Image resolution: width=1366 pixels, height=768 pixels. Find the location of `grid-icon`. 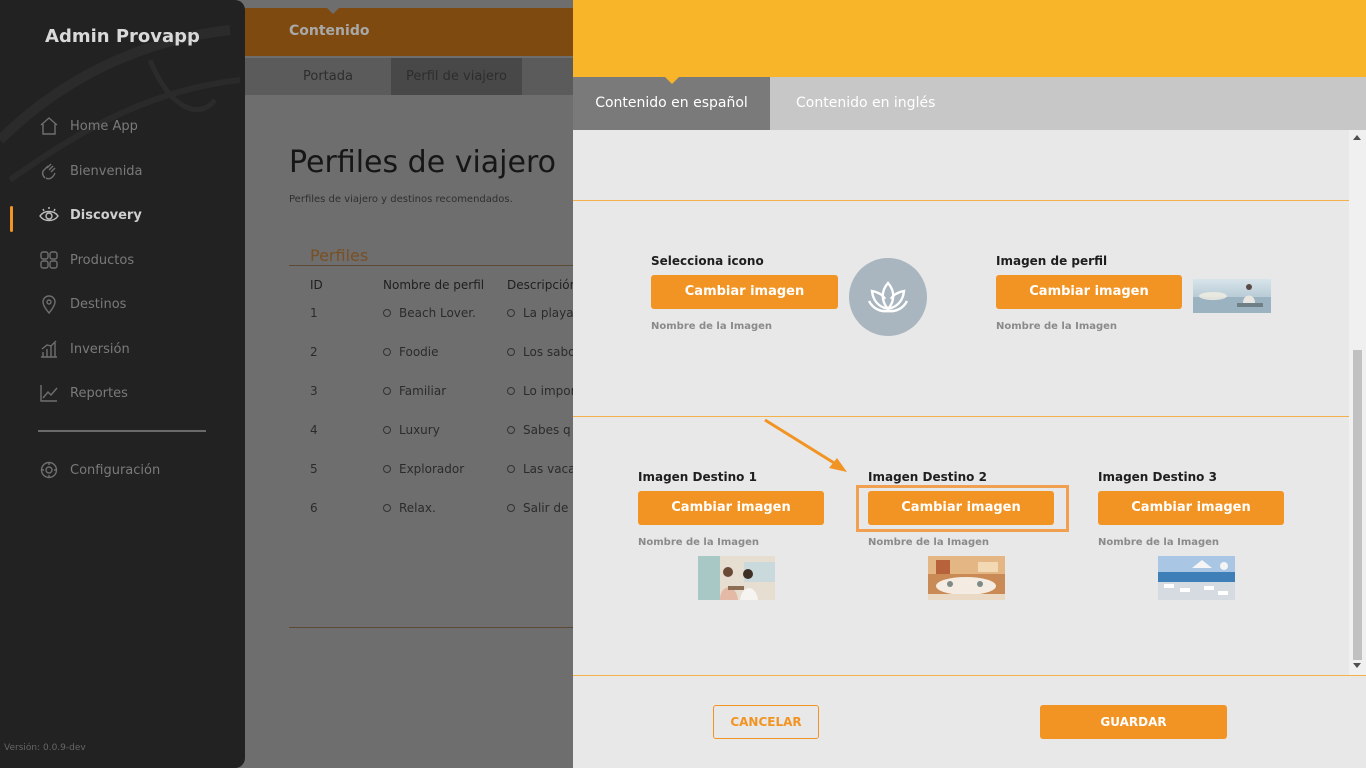

grid-icon is located at coordinates (49, 260).